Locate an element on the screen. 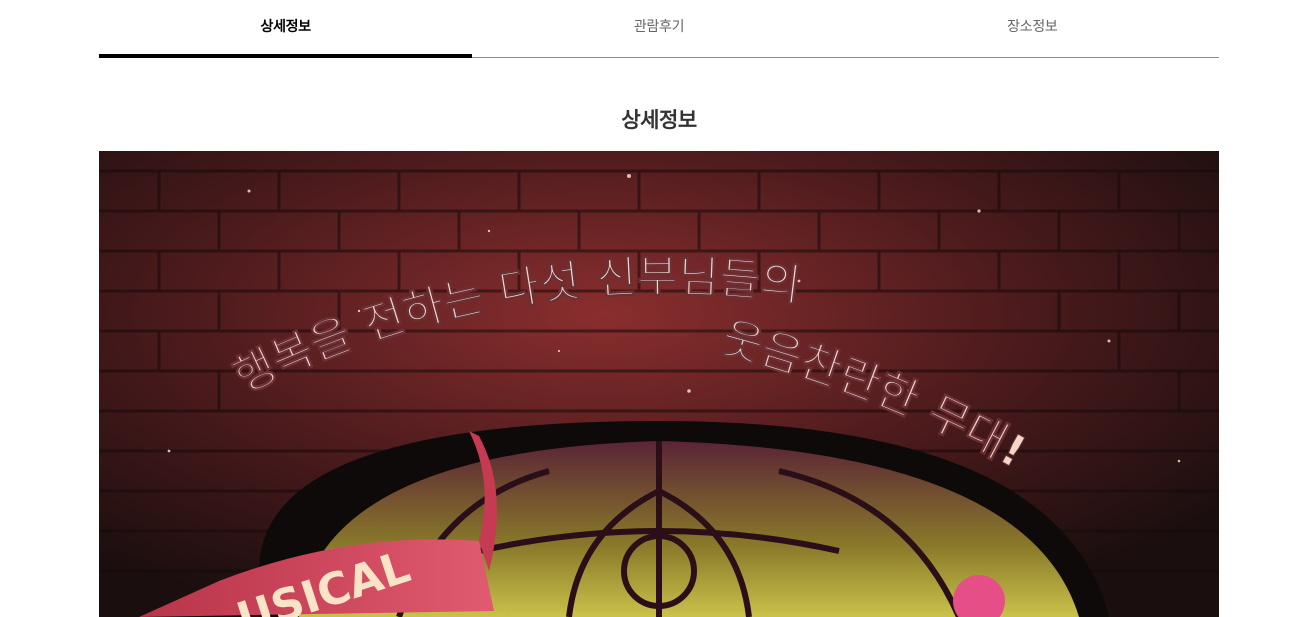 This screenshot has height=617, width=1302. detail-tabs: 상세정보 관람후기 장소정보 is located at coordinates (659, 29).